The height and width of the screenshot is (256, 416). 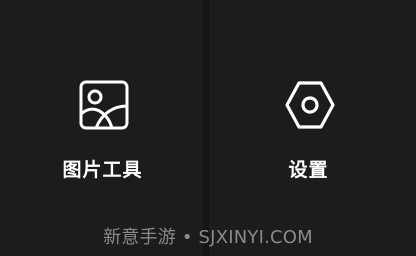 What do you see at coordinates (104, 105) in the screenshot?
I see `image-icon` at bounding box center [104, 105].